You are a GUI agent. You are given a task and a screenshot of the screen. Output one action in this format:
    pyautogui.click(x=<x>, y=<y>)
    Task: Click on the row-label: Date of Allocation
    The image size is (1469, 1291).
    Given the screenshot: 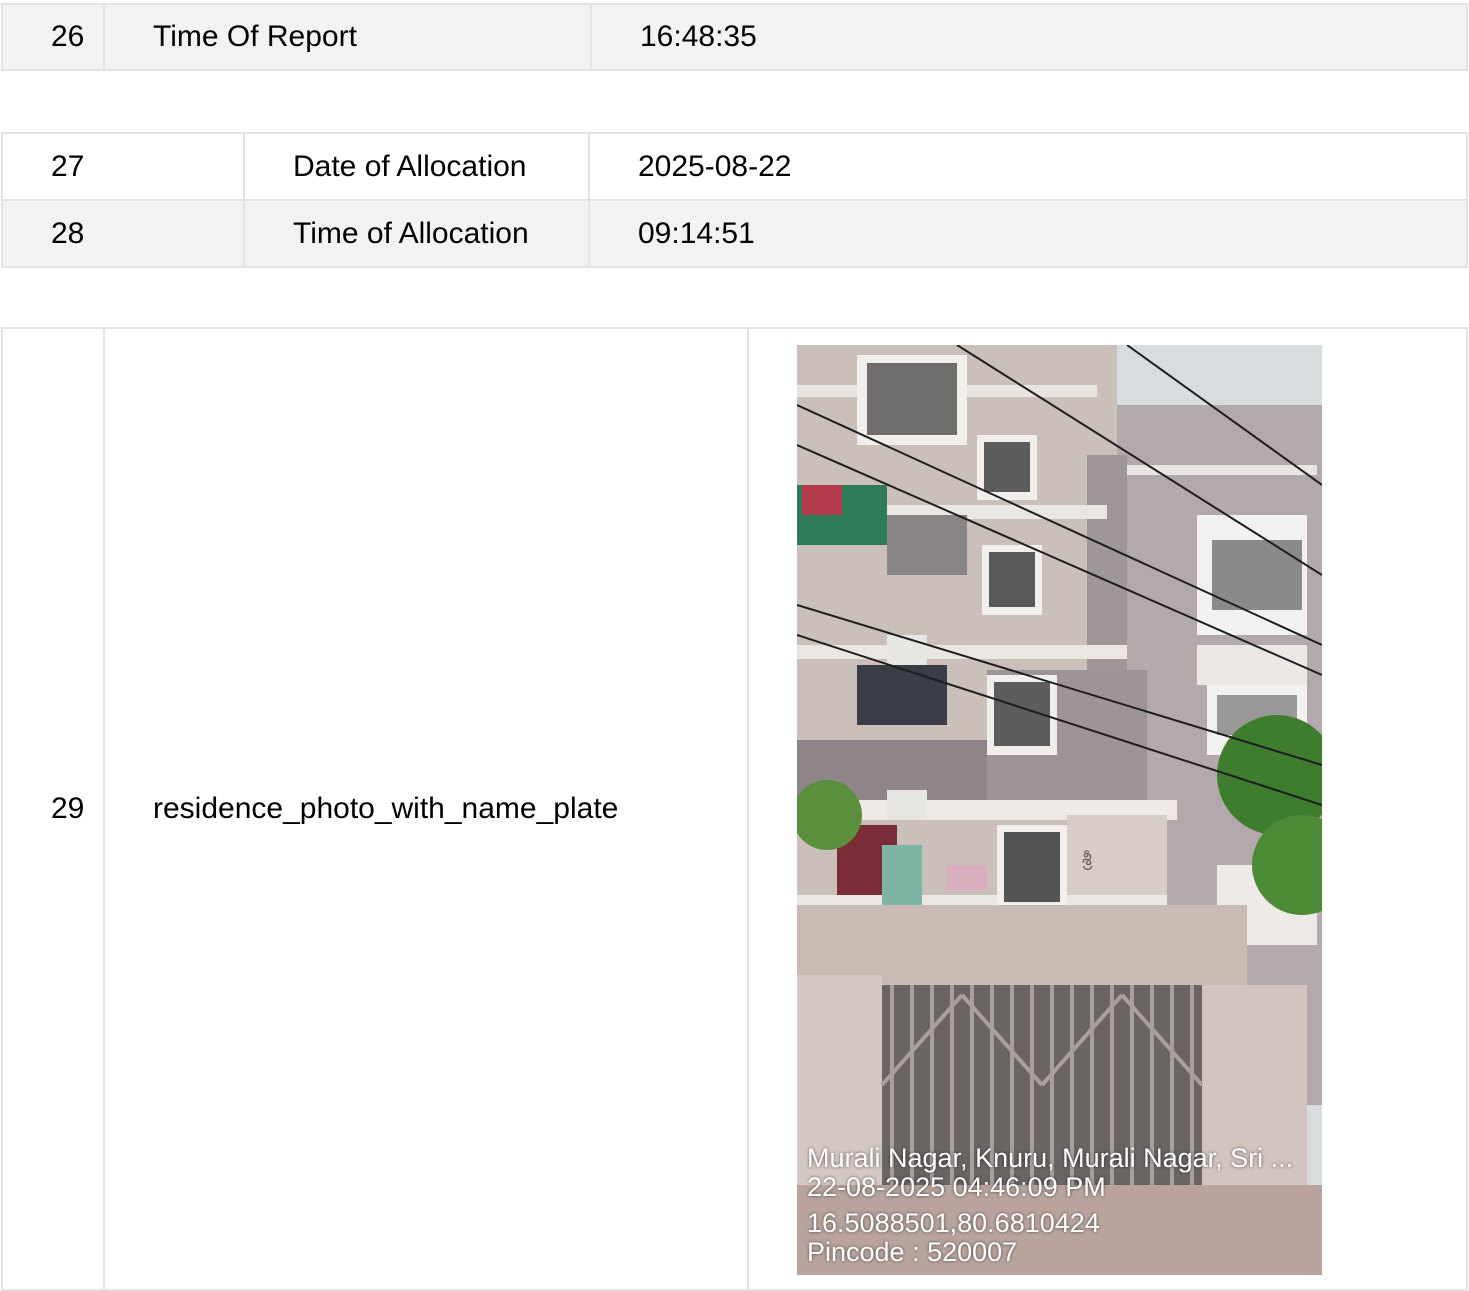 What is the action you would take?
    pyautogui.click(x=416, y=166)
    